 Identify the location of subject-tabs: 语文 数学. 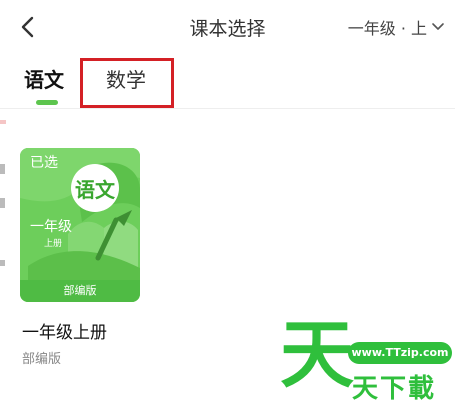
(227, 82).